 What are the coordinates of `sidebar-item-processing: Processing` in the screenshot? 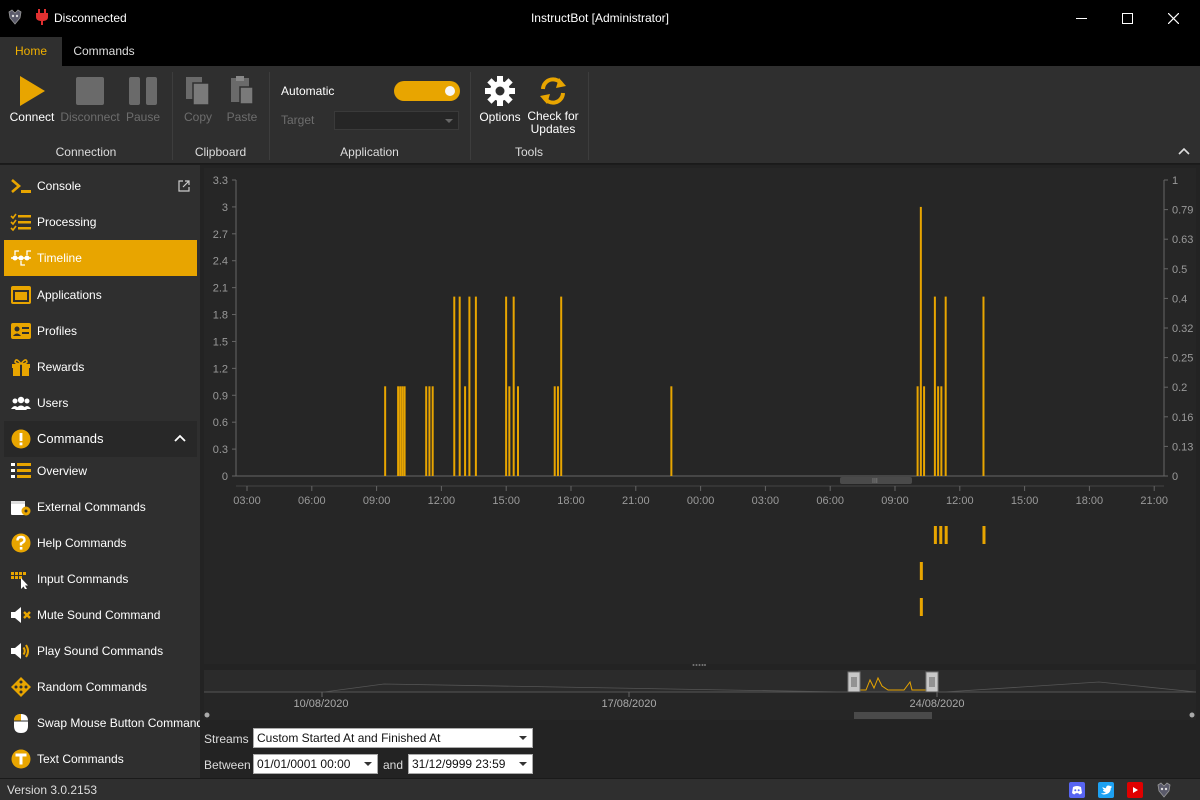 It's located at (100, 222).